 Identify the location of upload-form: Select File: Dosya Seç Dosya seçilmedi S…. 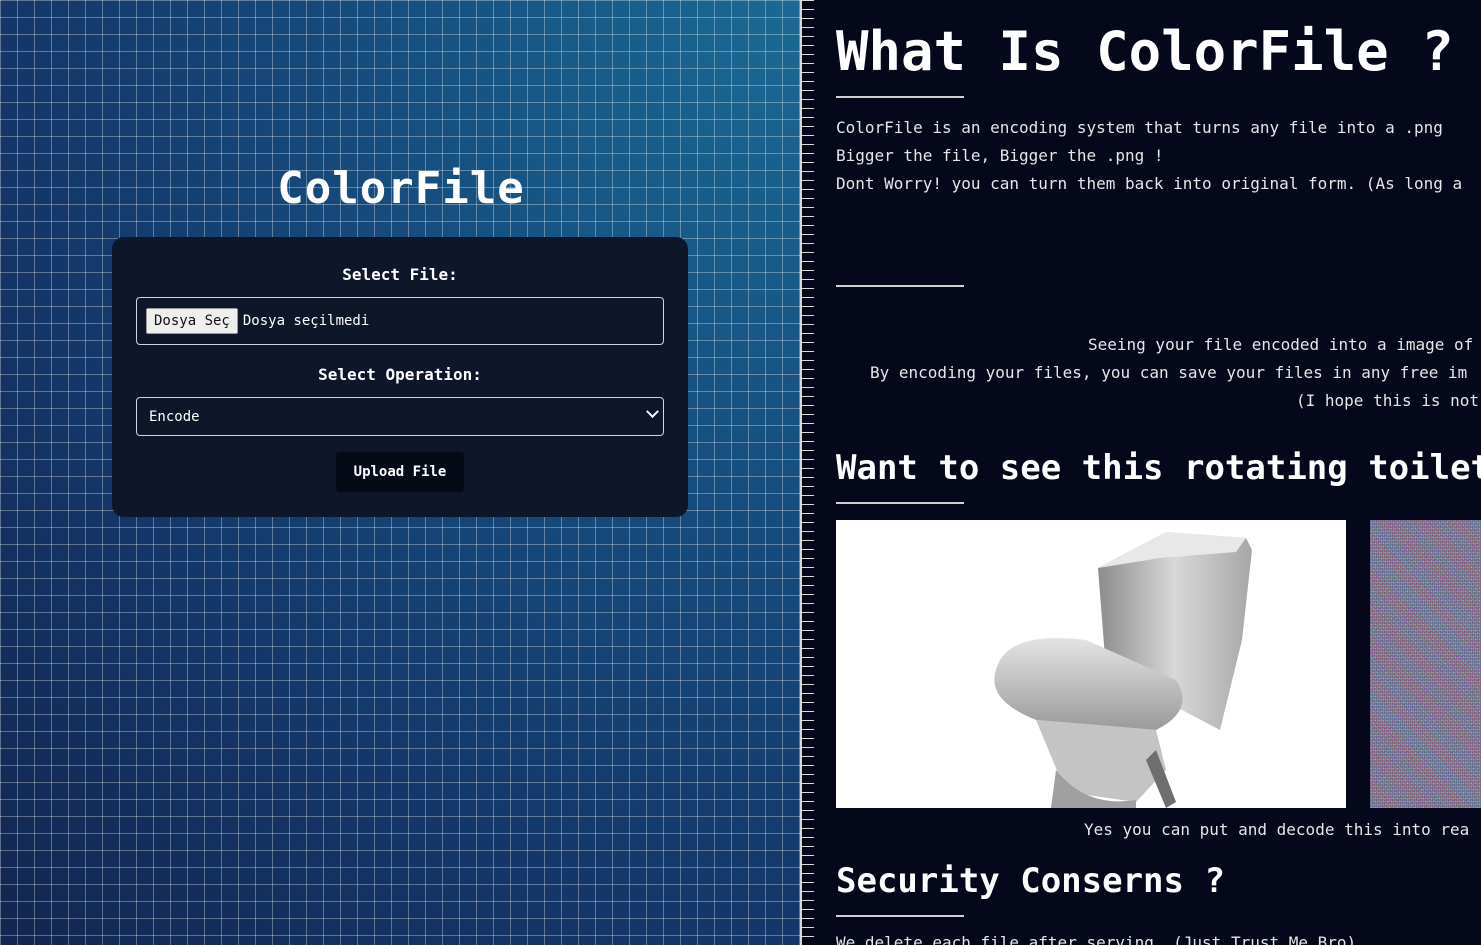
(400, 377).